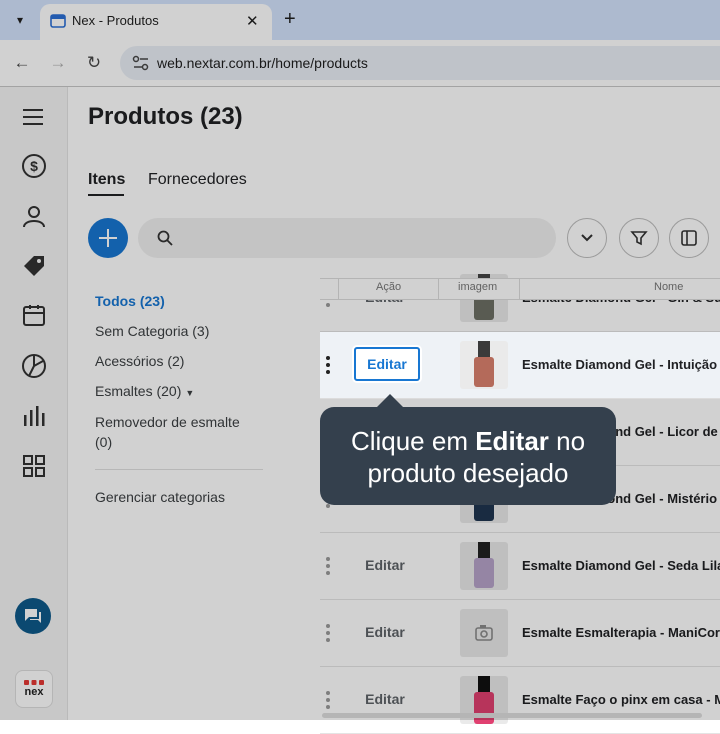  Describe the element at coordinates (477, 287) in the screenshot. I see `header-imagem: imagem` at that location.